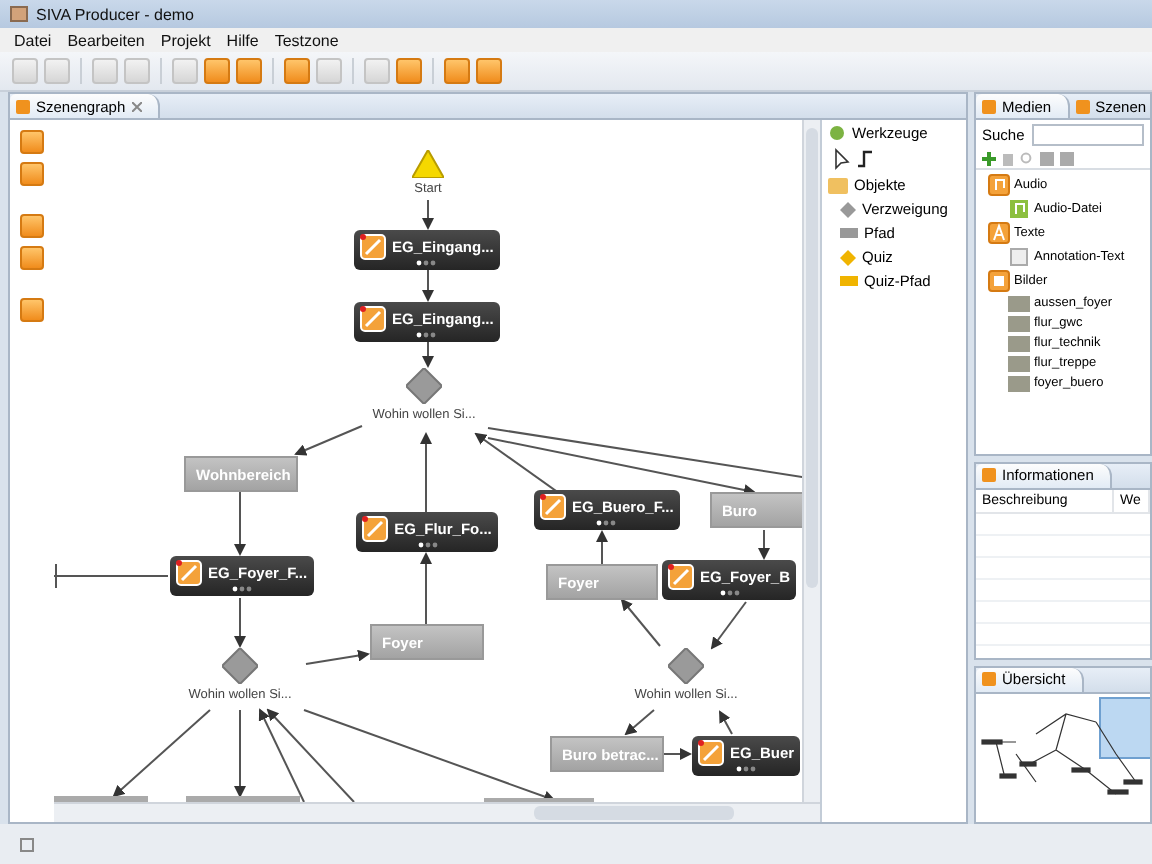  What do you see at coordinates (32, 310) in the screenshot?
I see `export-button` at bounding box center [32, 310].